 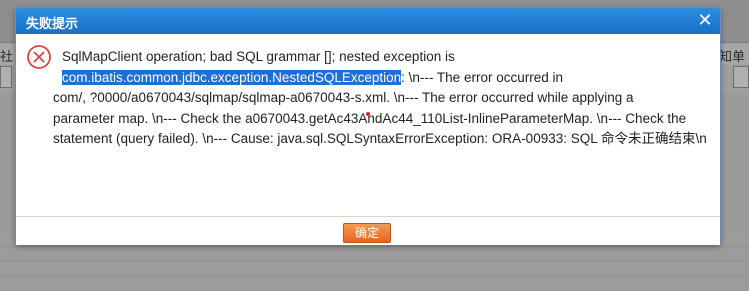 What do you see at coordinates (368, 114) in the screenshot?
I see `cursor-dot` at bounding box center [368, 114].